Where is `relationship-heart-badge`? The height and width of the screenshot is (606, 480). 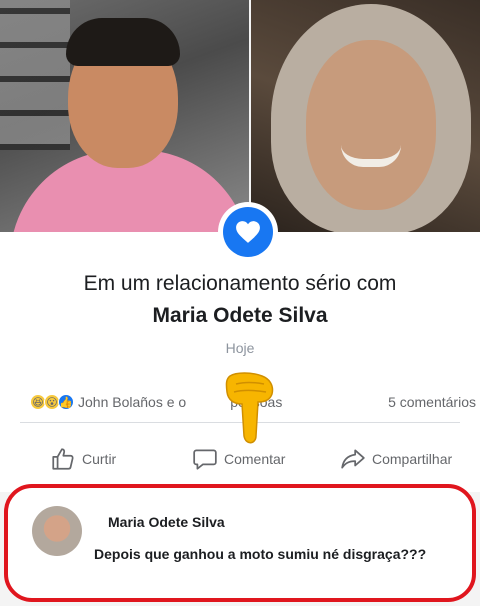 relationship-heart-badge is located at coordinates (248, 232).